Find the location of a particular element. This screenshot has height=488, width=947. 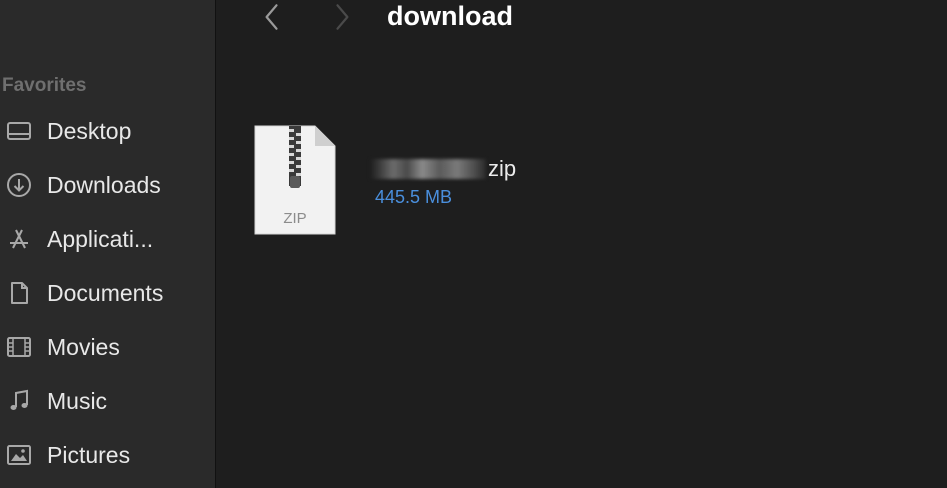

back-button is located at coordinates (272, 17).